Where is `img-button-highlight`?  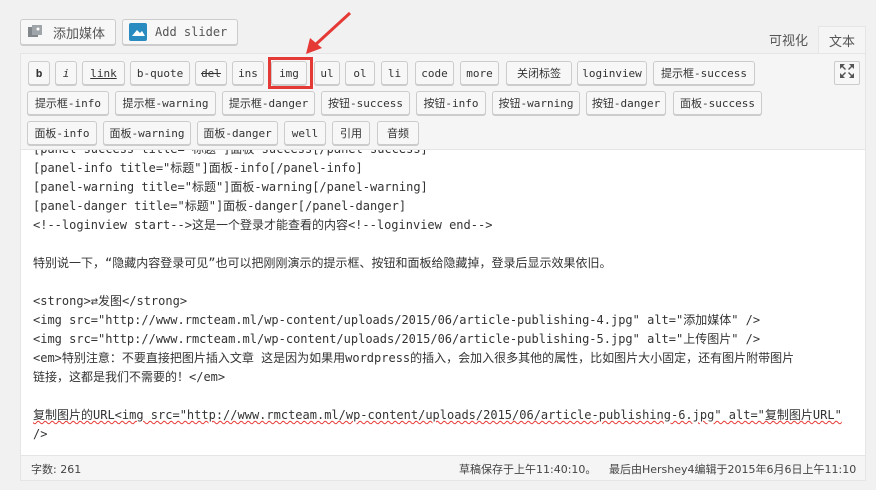
img-button-highlight is located at coordinates (290, 73).